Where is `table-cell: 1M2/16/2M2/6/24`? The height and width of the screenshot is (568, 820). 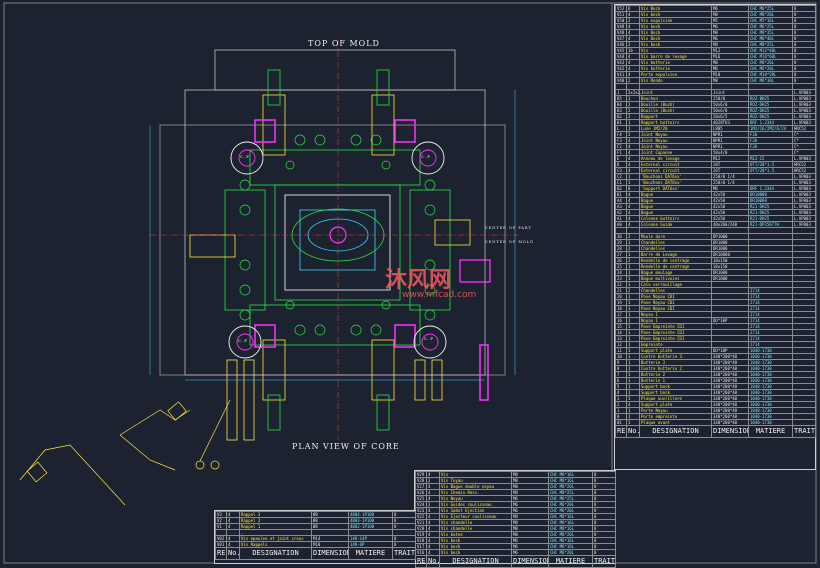 table-cell: 1M2/16/2M2/6/24 is located at coordinates (770, 128).